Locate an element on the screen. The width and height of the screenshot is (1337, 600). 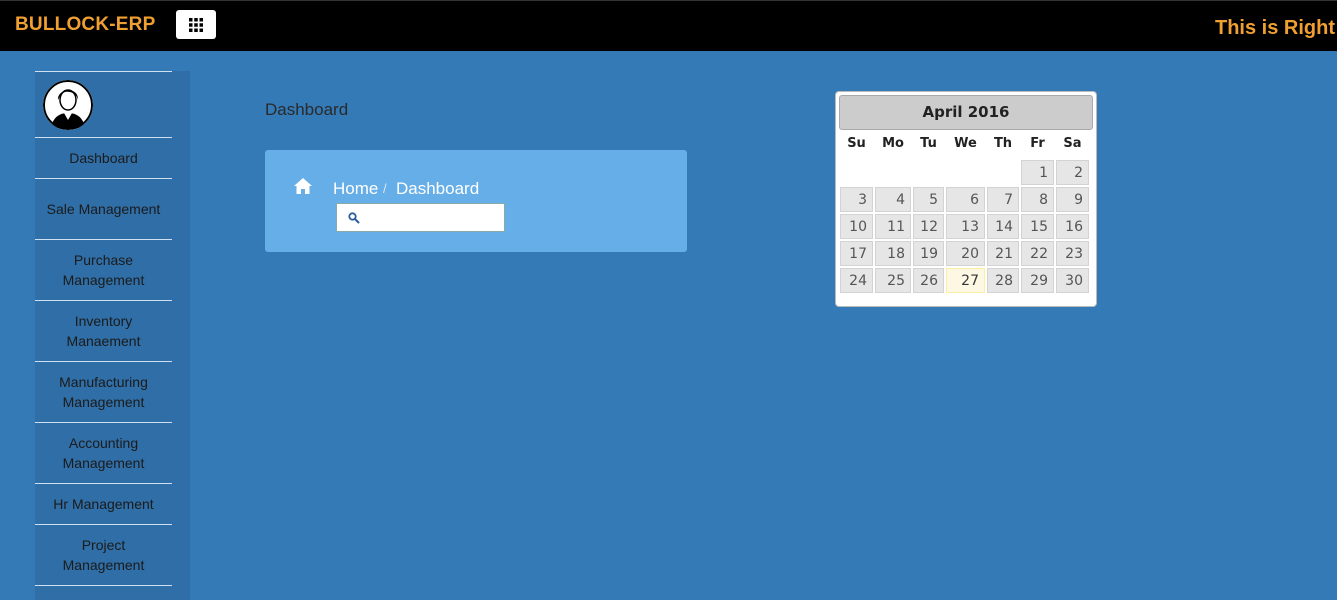
calendar-week-row: 24 25 26 27 28 29 30 is located at coordinates (966, 280).